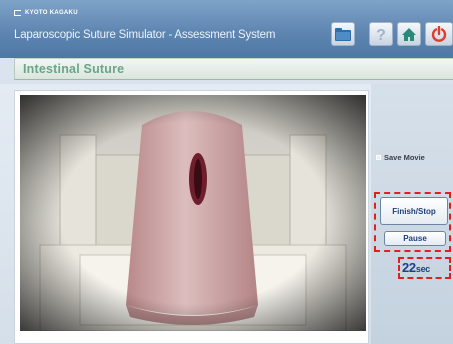  I want to click on home-icon, so click(409, 34).